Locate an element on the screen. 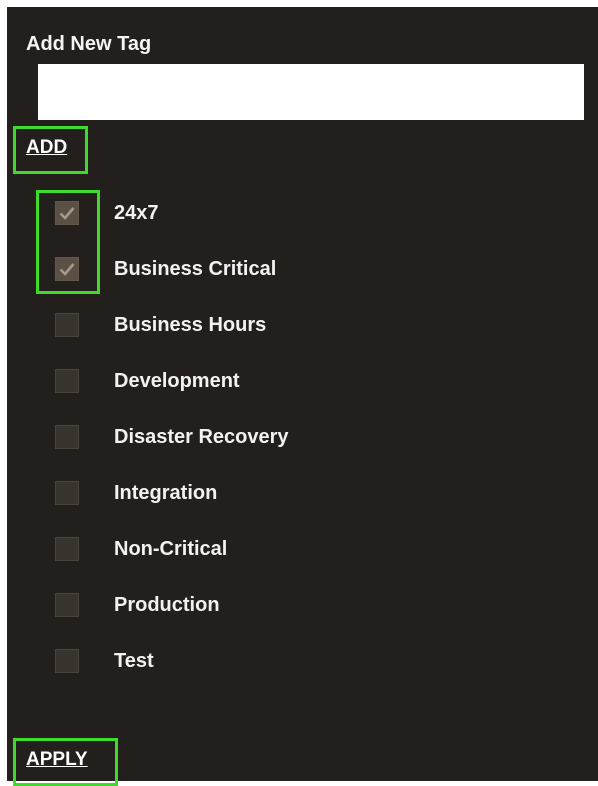 The height and width of the screenshot is (786, 598). tag-item-non-critical: Non-Critical is located at coordinates (141, 549).